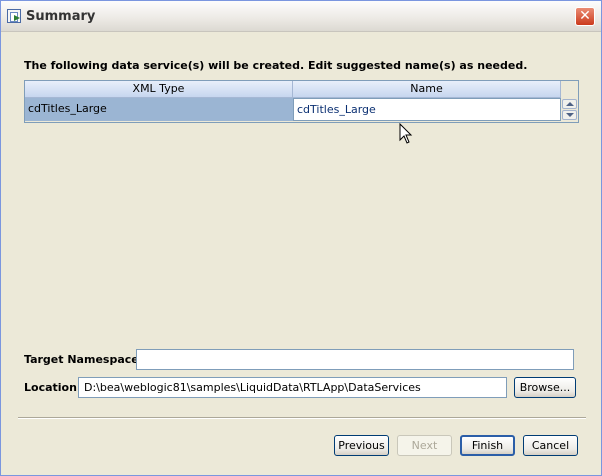  Describe the element at coordinates (550, 445) in the screenshot. I see `cancel-button: Cancel` at that location.